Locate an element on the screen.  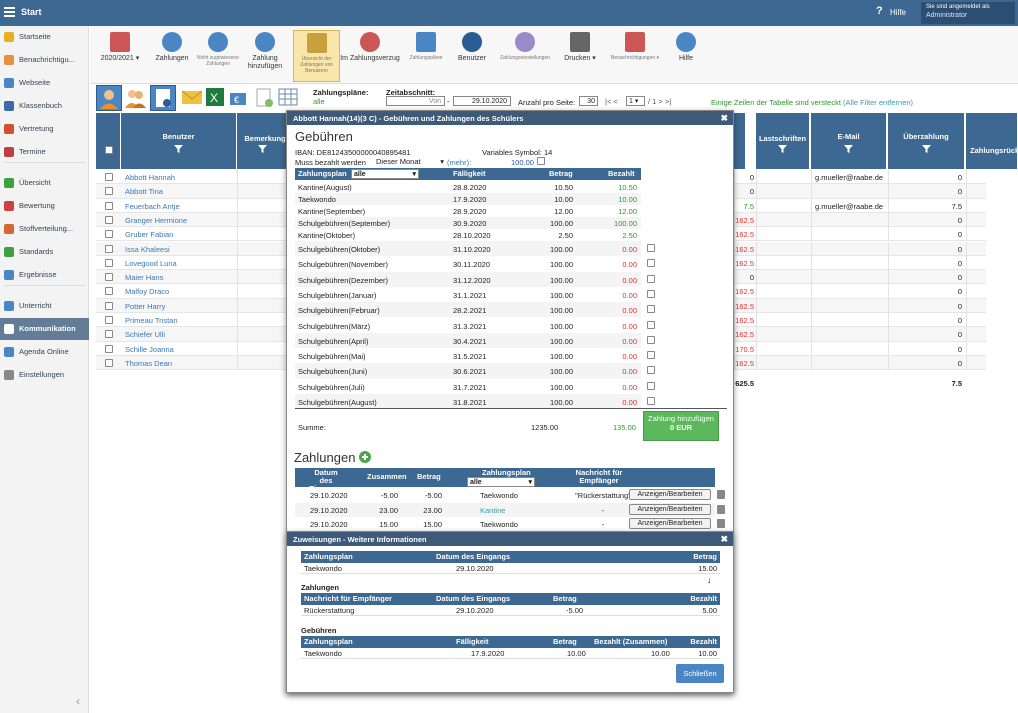
hamburger-menu-icon is located at coordinates (9, 12).